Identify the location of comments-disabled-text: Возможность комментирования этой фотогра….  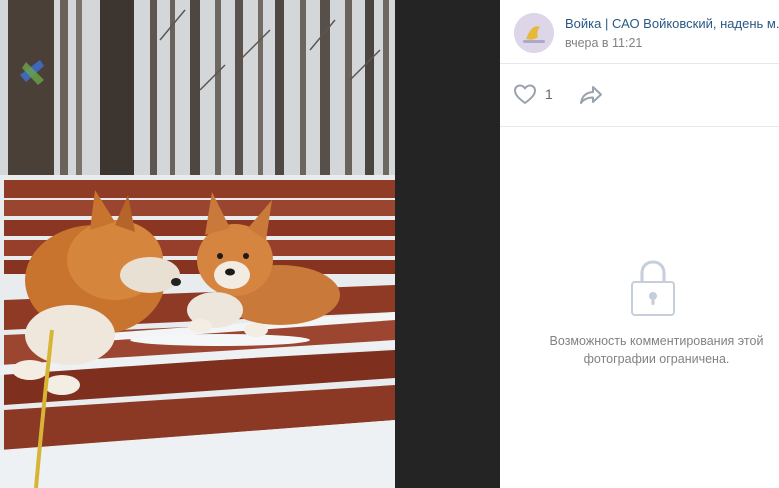
(639, 350).